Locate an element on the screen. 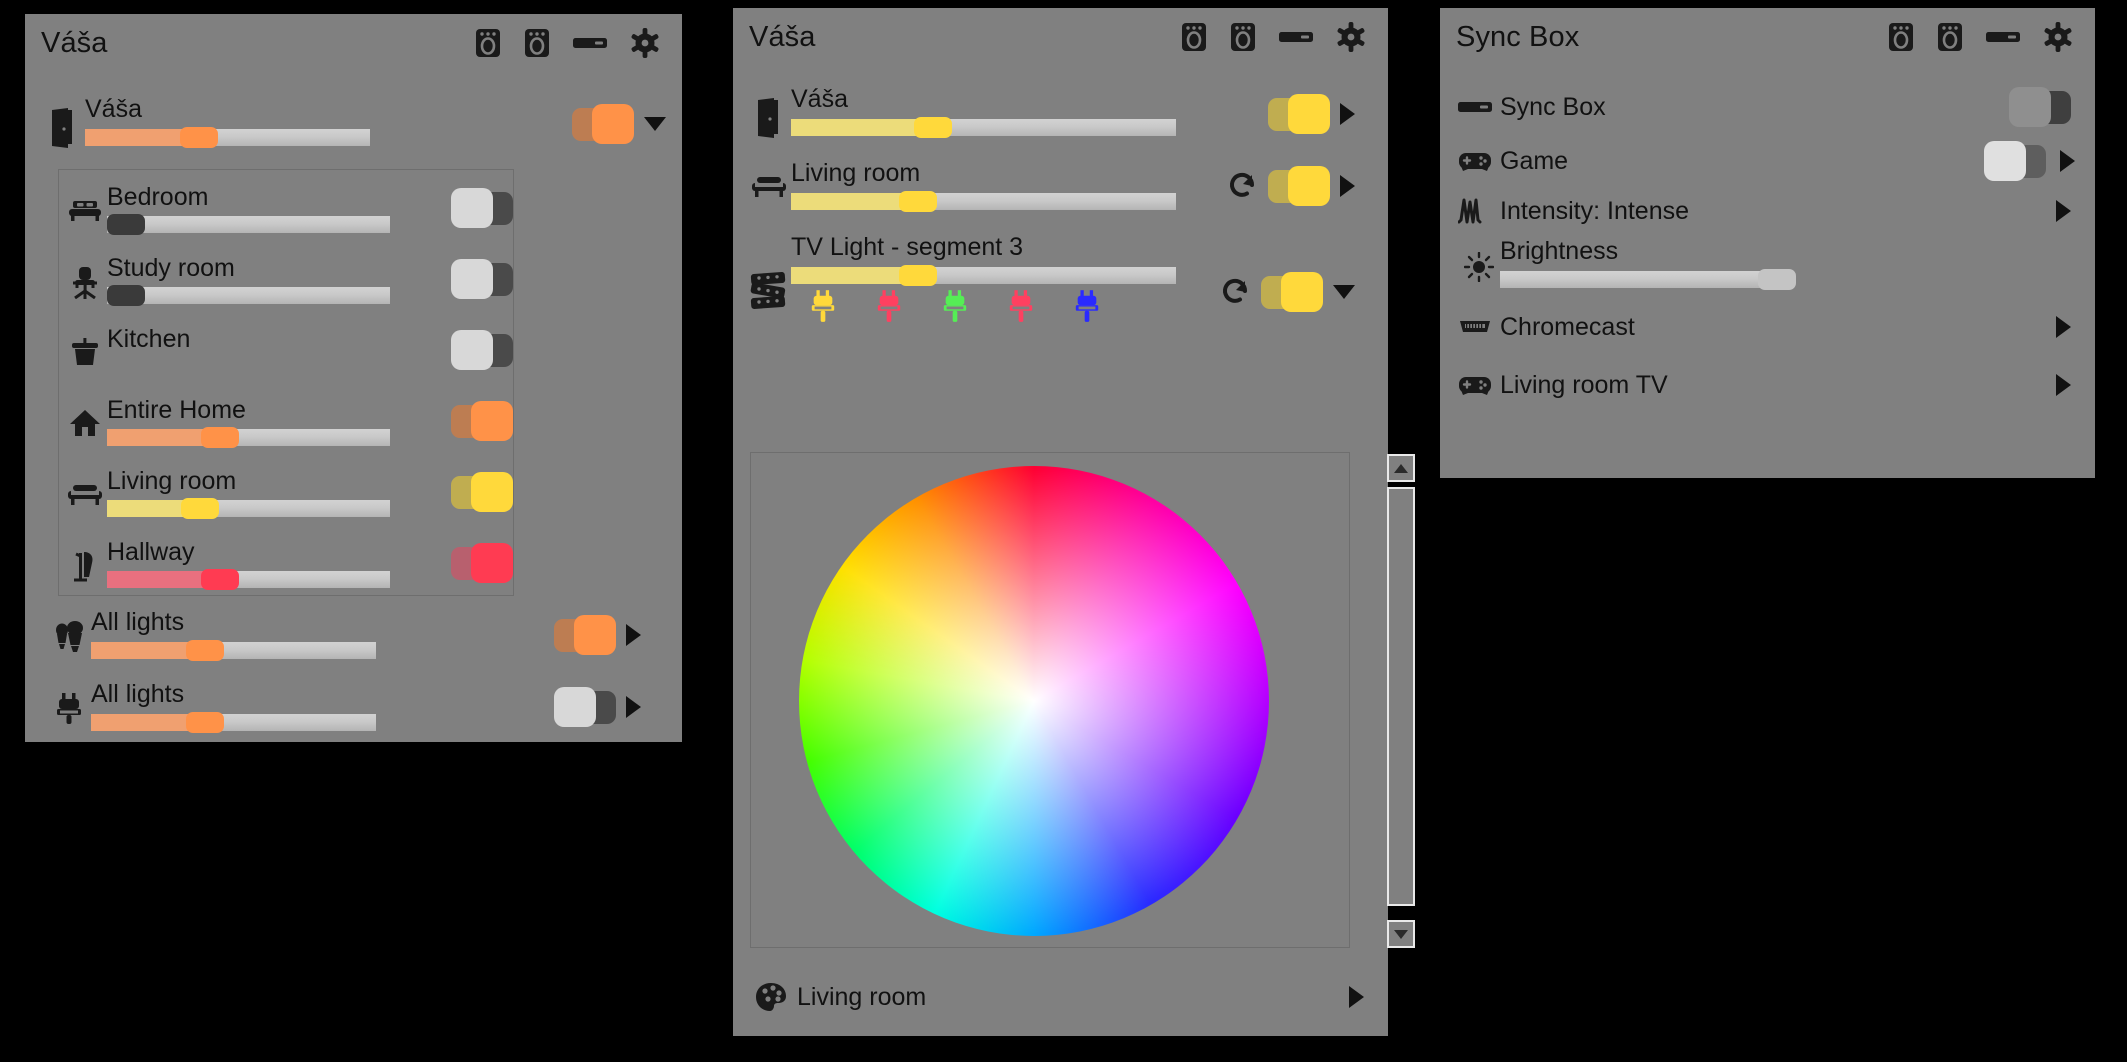  device-row: Living room TV is located at coordinates (1767, 385).